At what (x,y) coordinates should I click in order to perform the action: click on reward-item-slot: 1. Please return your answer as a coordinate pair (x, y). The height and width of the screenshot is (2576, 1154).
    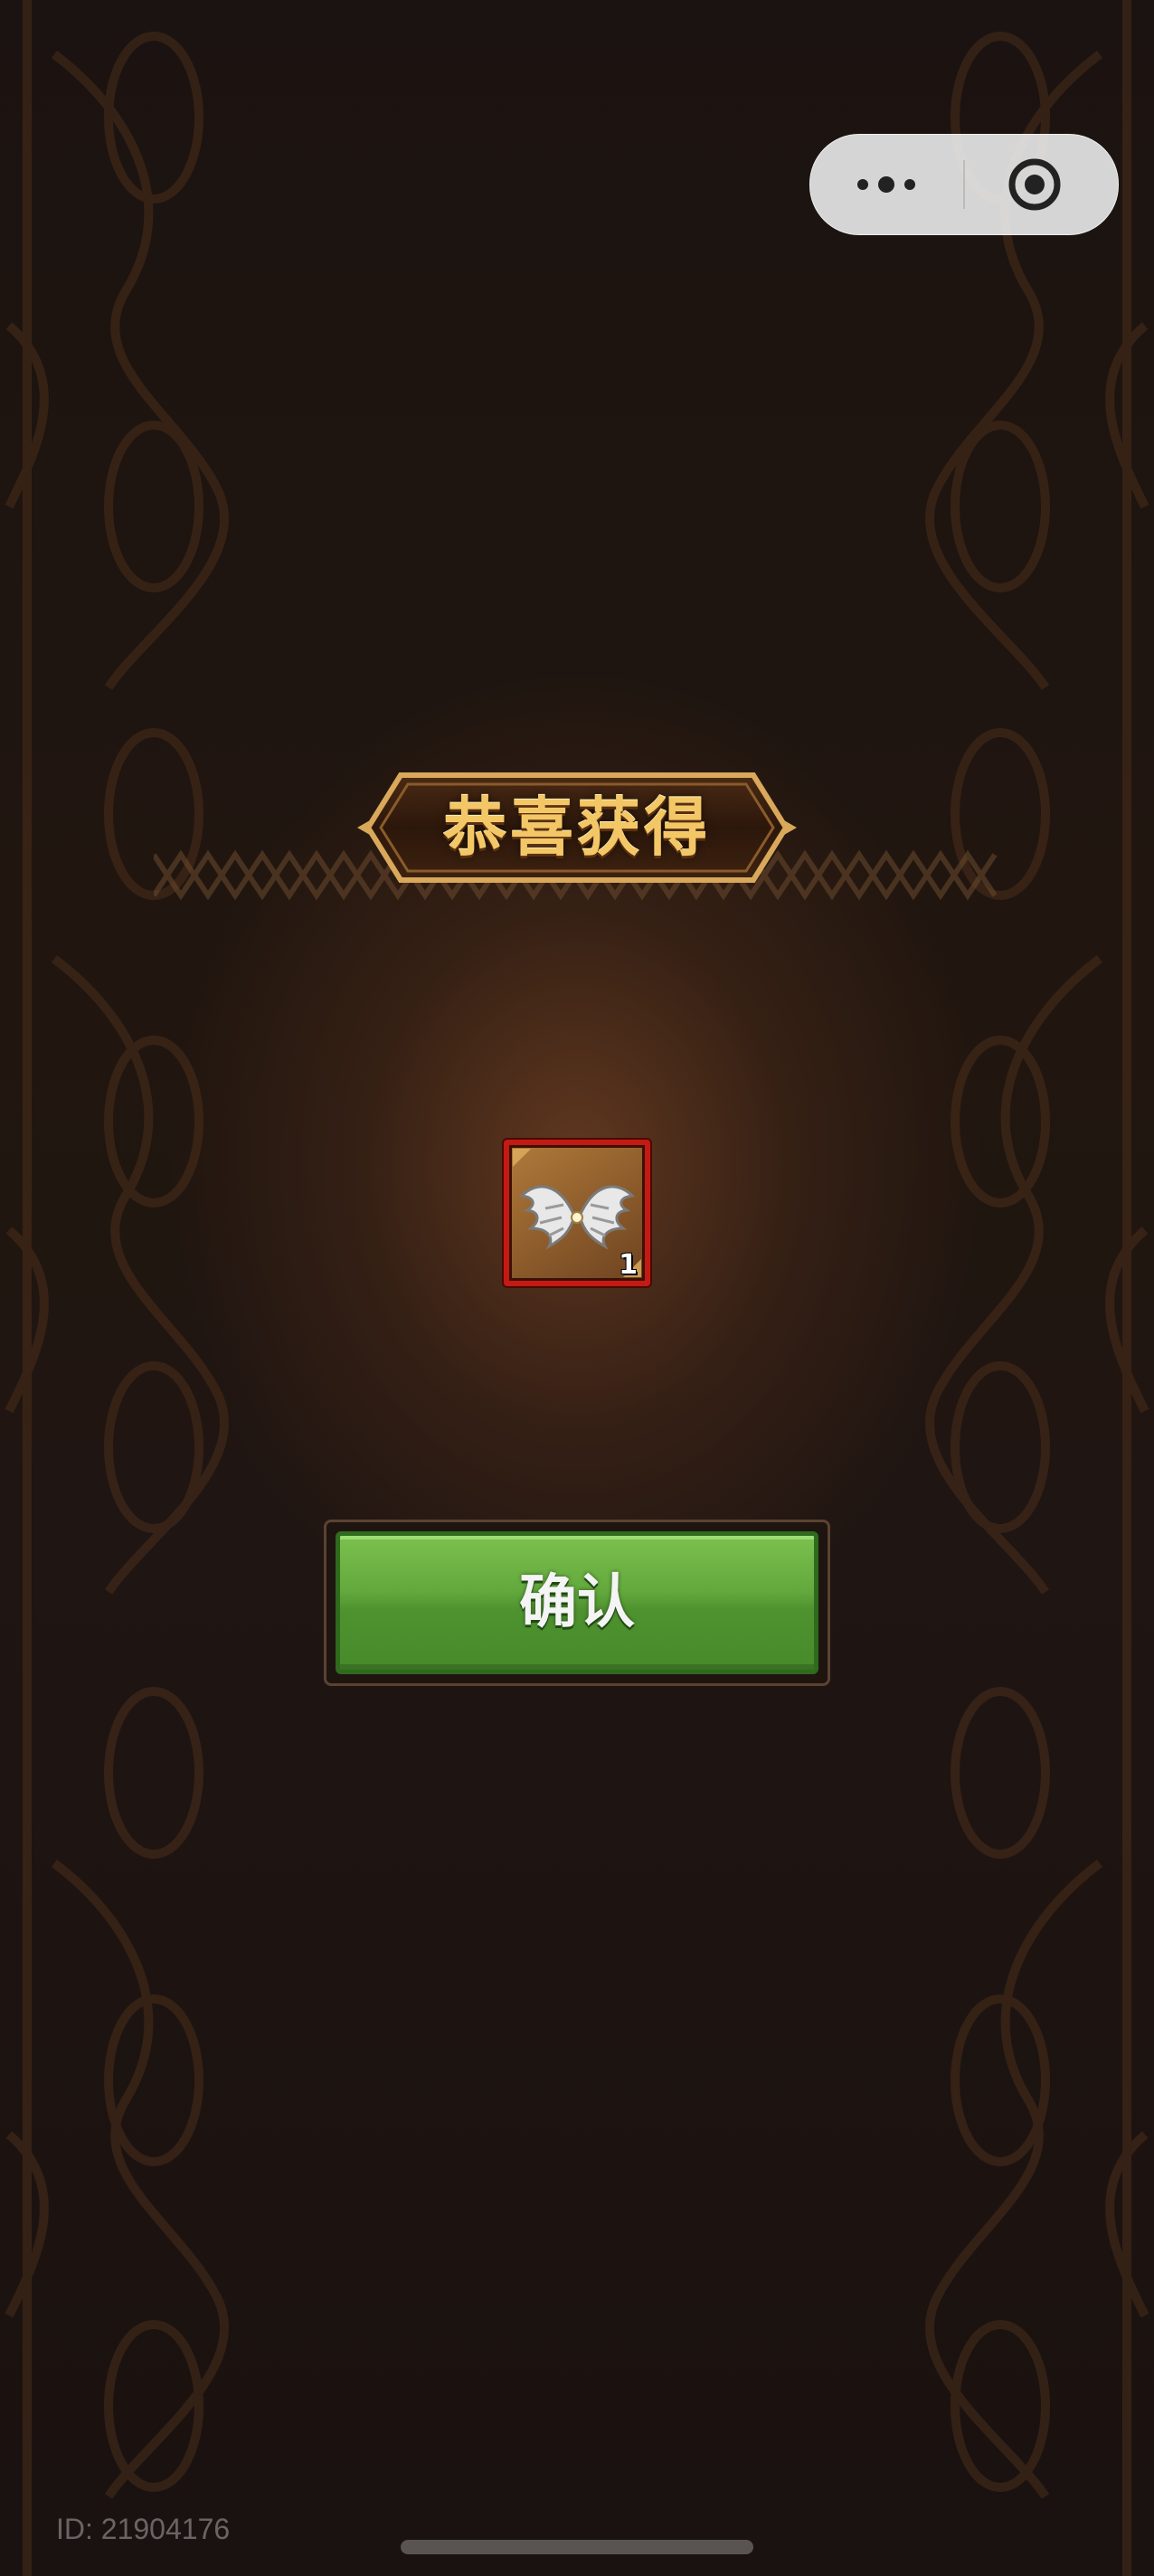
    Looking at the image, I should click on (577, 1213).